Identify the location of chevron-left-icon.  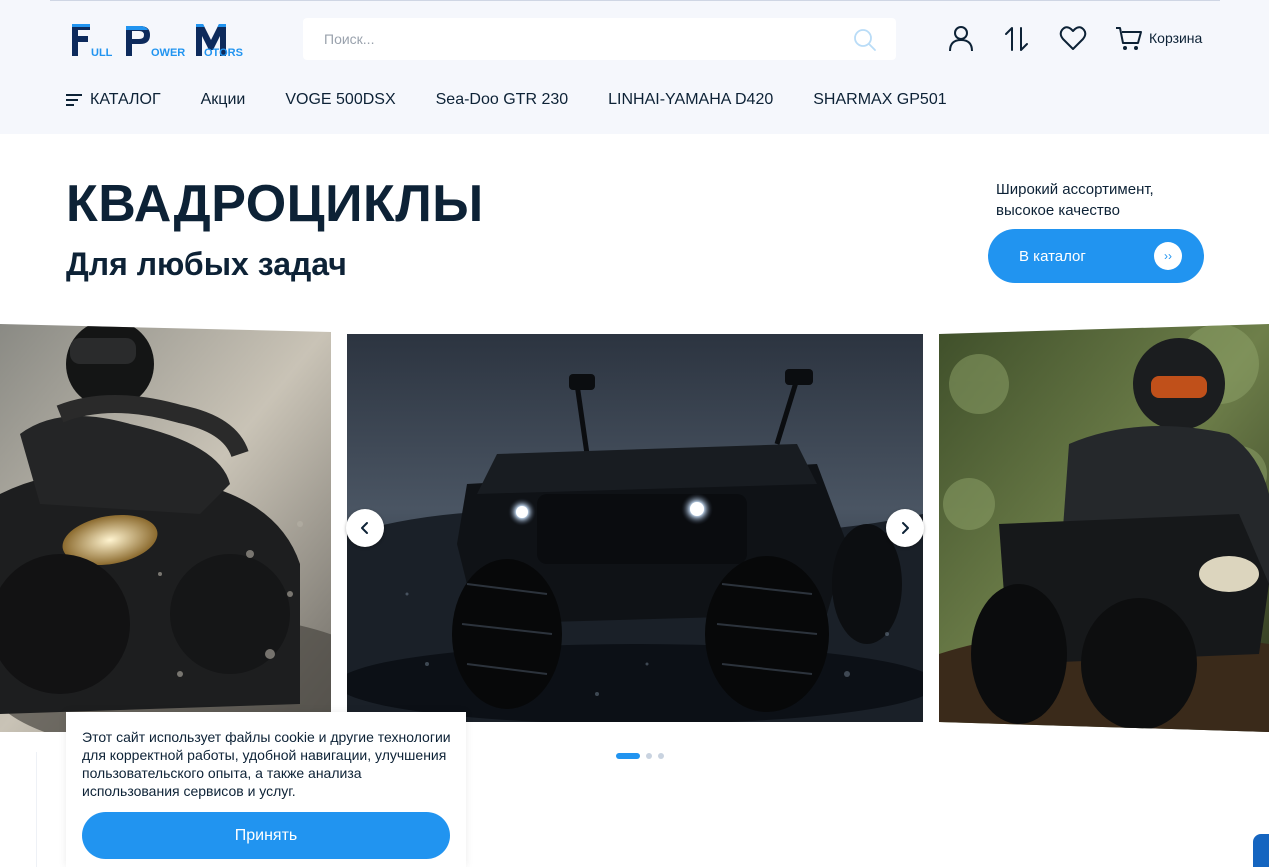
(364, 528).